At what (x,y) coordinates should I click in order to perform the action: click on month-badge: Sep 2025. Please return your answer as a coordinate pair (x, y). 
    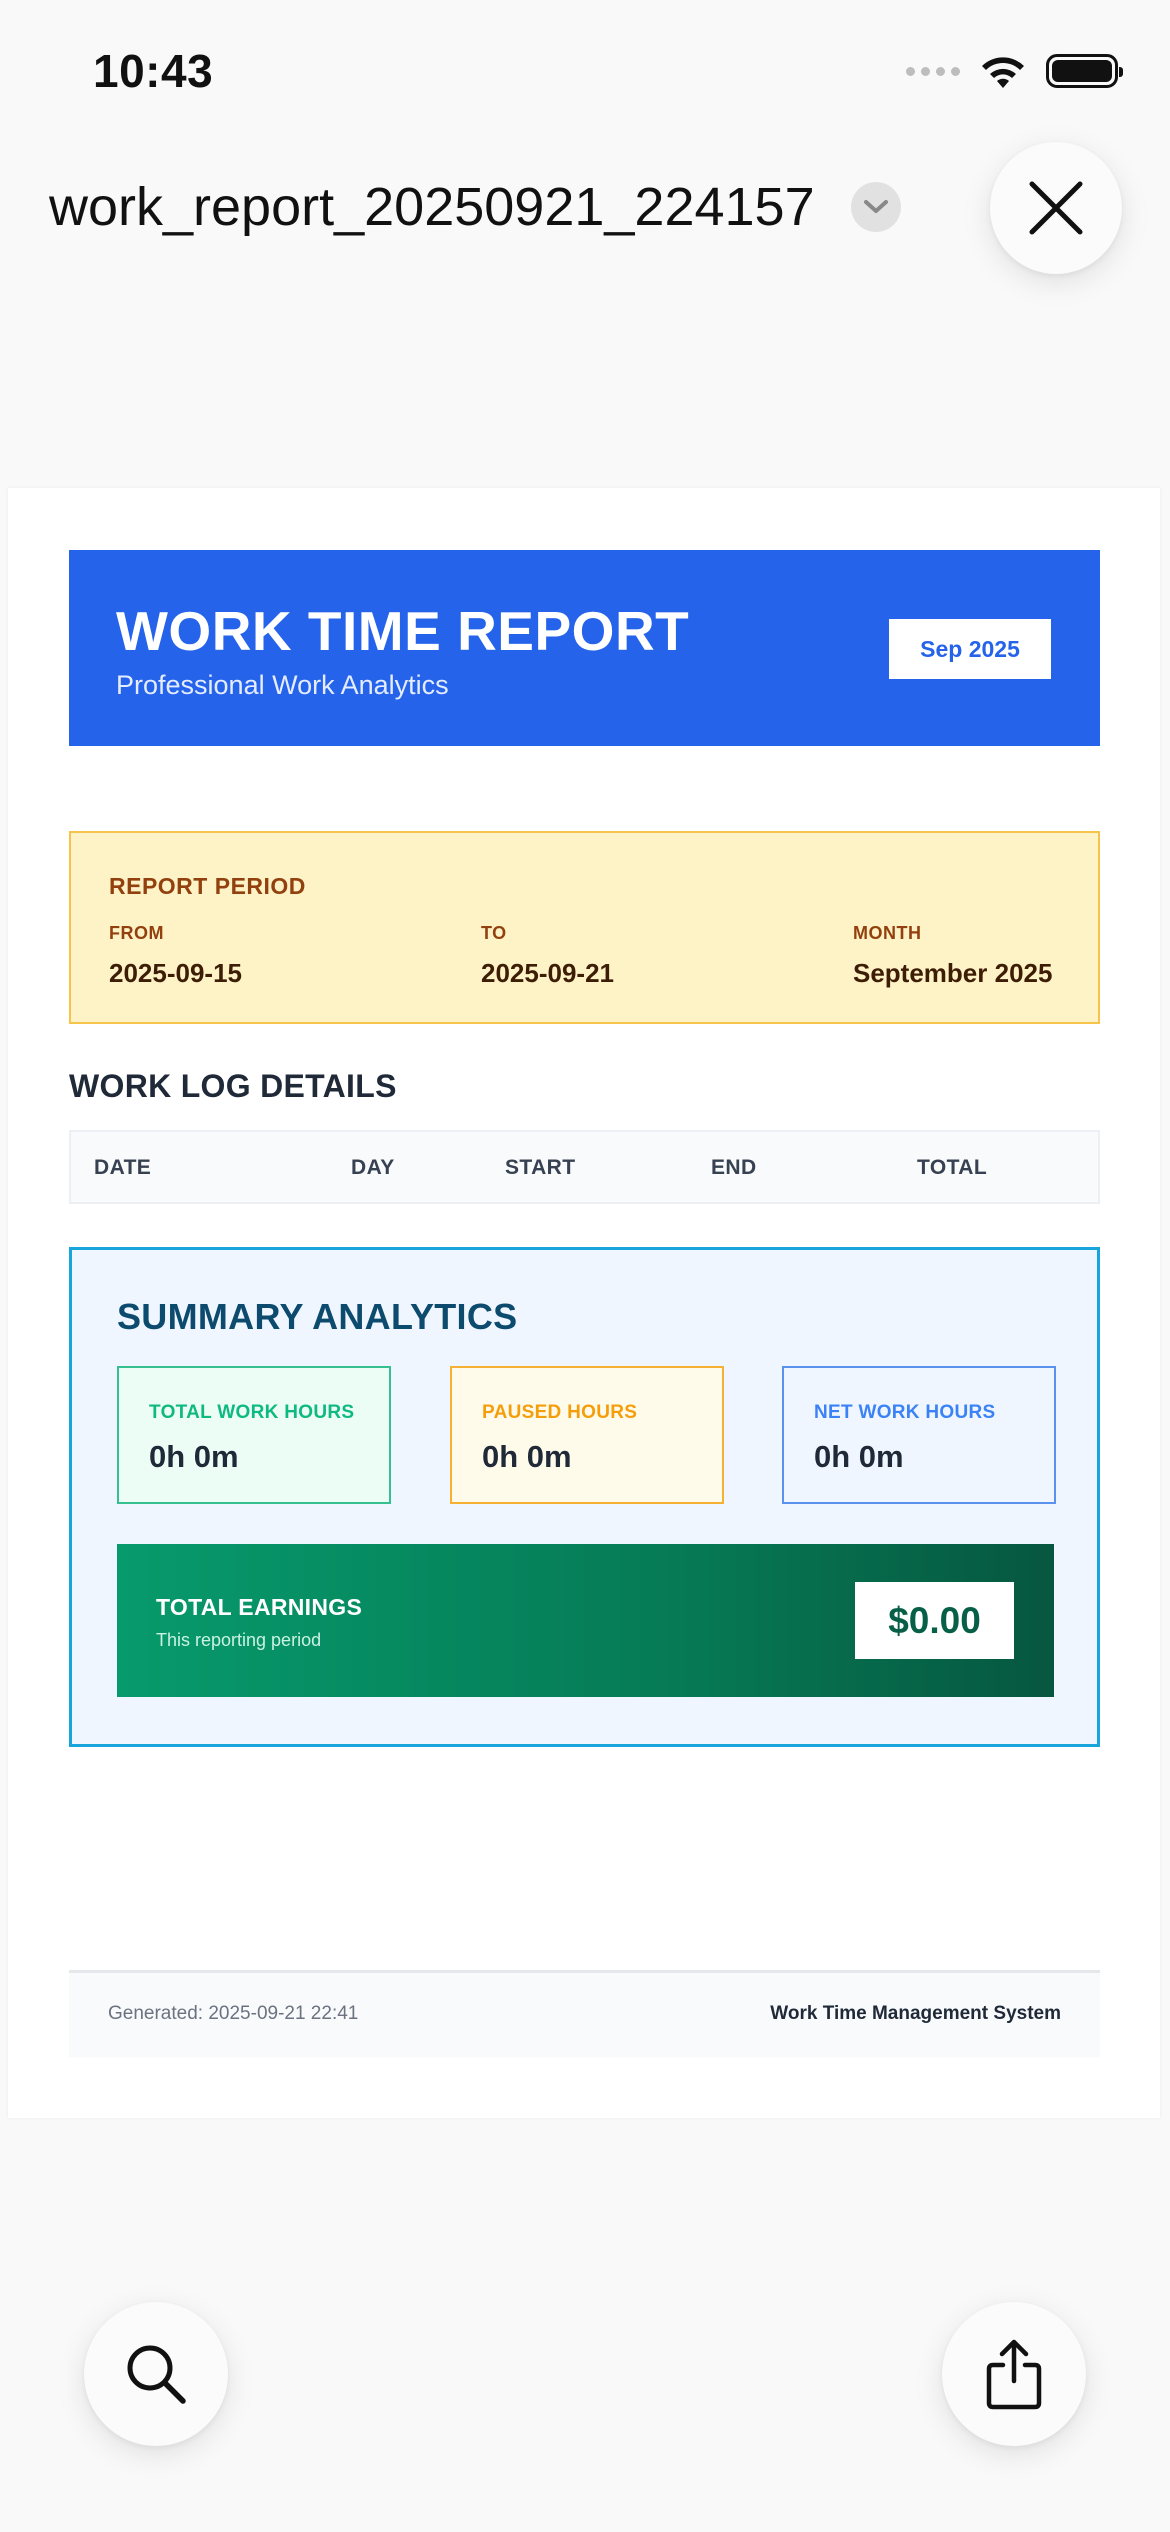
    Looking at the image, I should click on (970, 649).